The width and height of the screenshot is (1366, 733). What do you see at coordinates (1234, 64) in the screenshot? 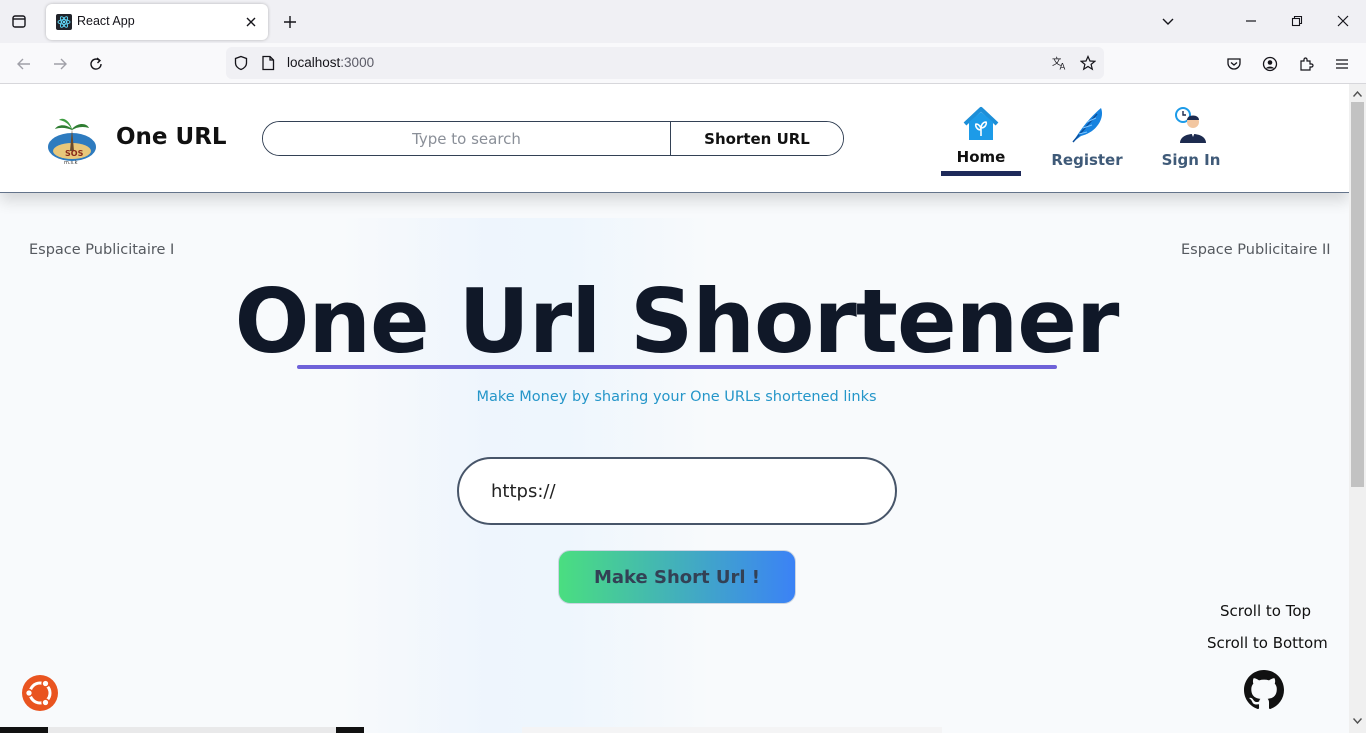
I see `pocket-icon` at bounding box center [1234, 64].